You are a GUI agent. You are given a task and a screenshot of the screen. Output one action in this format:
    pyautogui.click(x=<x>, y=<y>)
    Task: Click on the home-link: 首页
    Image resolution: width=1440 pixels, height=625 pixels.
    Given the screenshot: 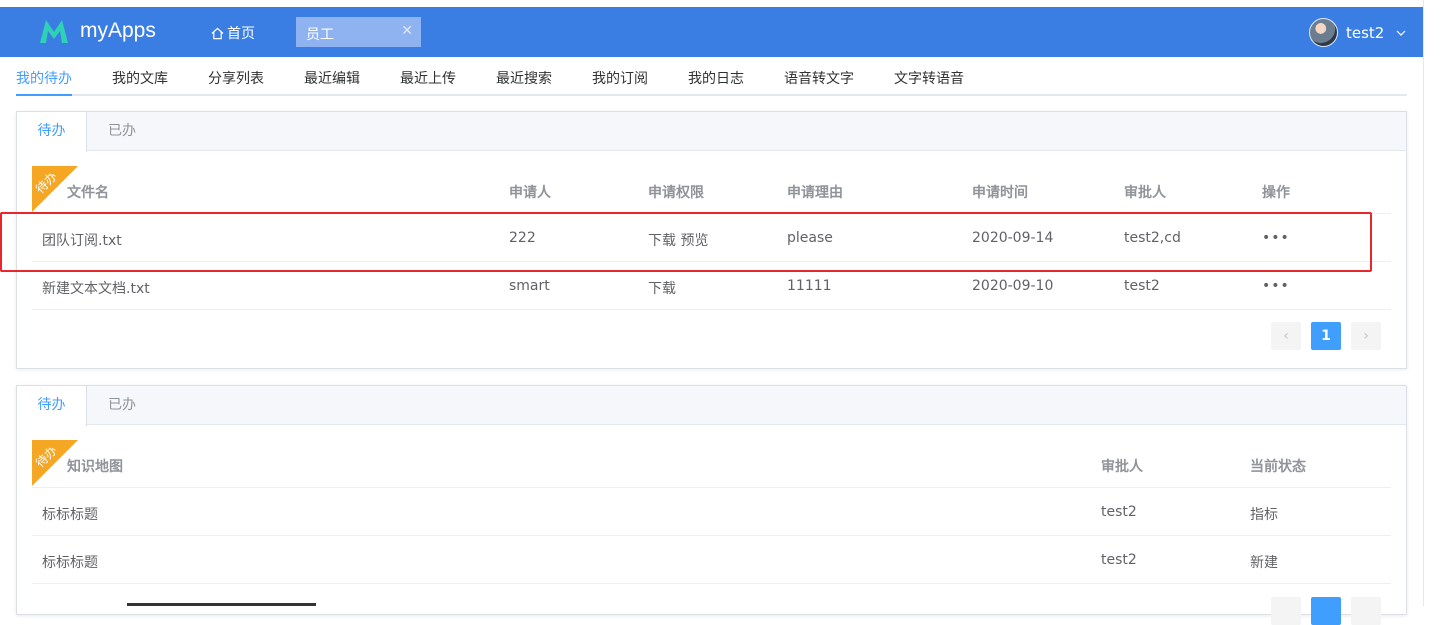 What is the action you would take?
    pyautogui.click(x=233, y=33)
    